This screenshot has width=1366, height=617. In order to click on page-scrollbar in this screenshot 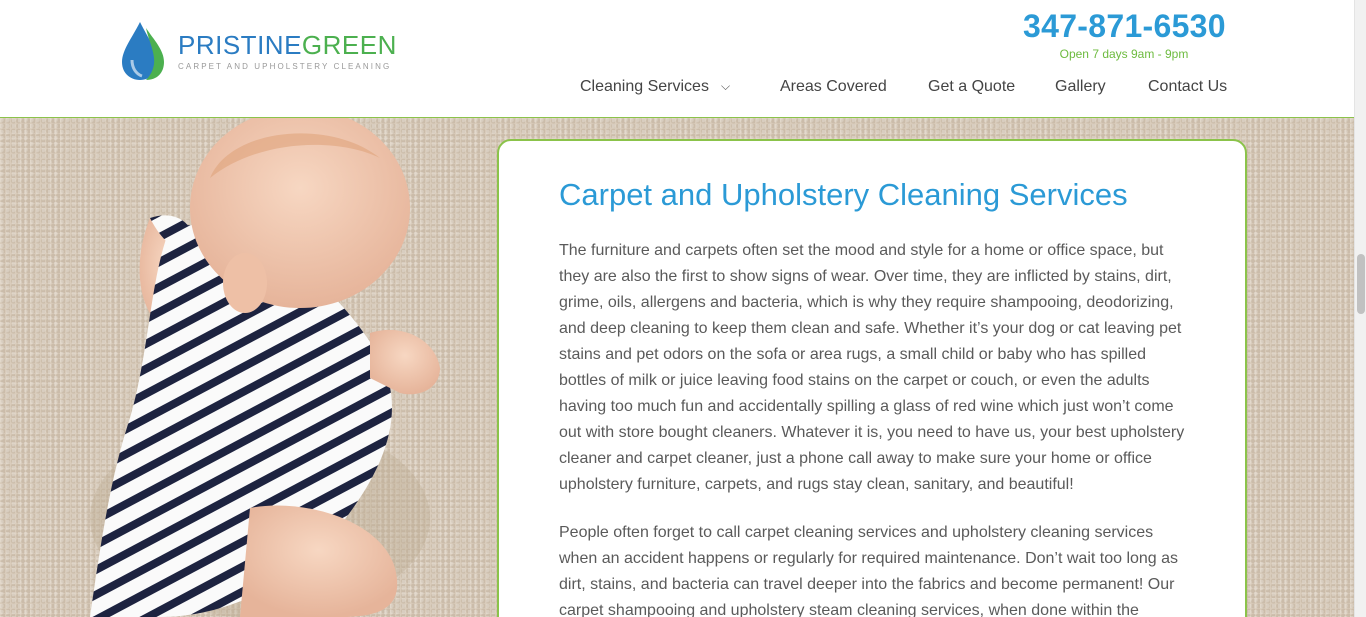, I will do `click(1360, 308)`.